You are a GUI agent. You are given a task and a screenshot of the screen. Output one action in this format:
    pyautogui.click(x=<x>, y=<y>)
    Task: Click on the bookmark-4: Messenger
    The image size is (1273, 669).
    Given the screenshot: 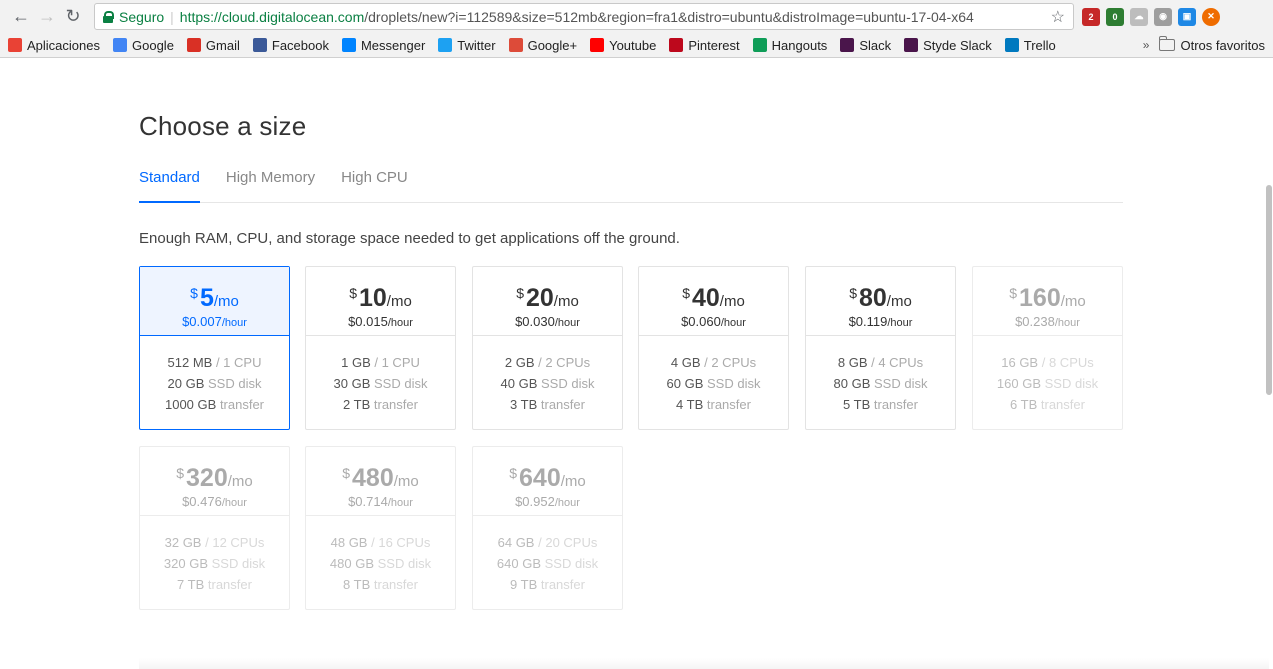 What is the action you would take?
    pyautogui.click(x=383, y=45)
    